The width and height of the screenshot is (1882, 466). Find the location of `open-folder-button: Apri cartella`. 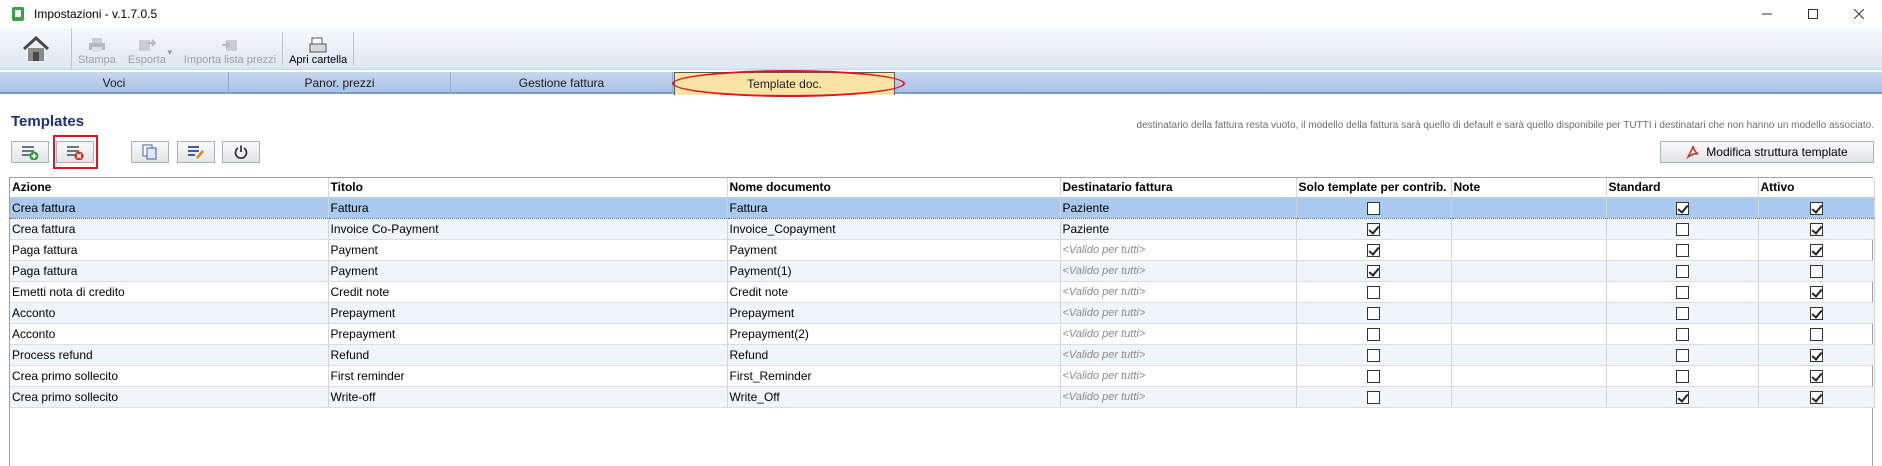

open-folder-button: Apri cartella is located at coordinates (318, 48).